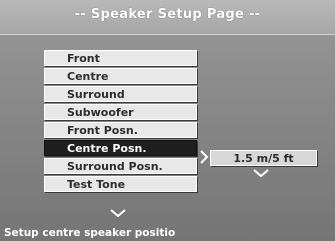 Image resolution: width=335 pixels, height=241 pixels. I want to click on menu-item-label: Surround, so click(96, 94).